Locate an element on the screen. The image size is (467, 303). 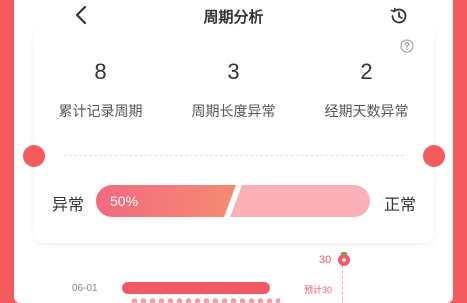
stat-label: 周期长度异常 is located at coordinates (233, 111).